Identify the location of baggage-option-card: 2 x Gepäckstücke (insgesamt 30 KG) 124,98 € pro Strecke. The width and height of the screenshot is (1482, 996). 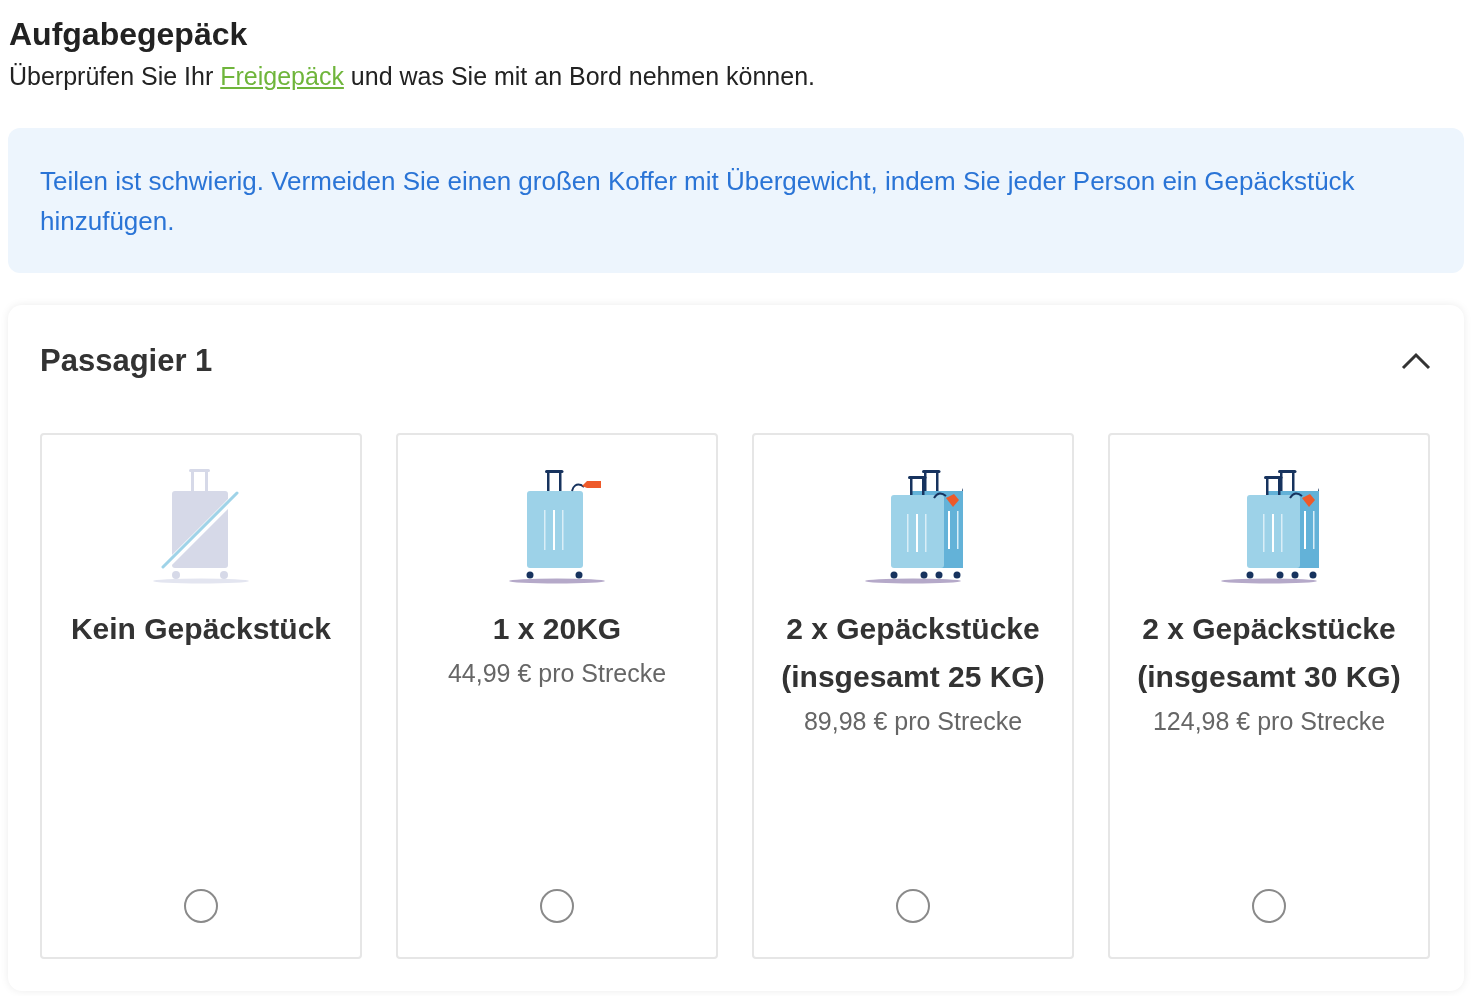
(1269, 696).